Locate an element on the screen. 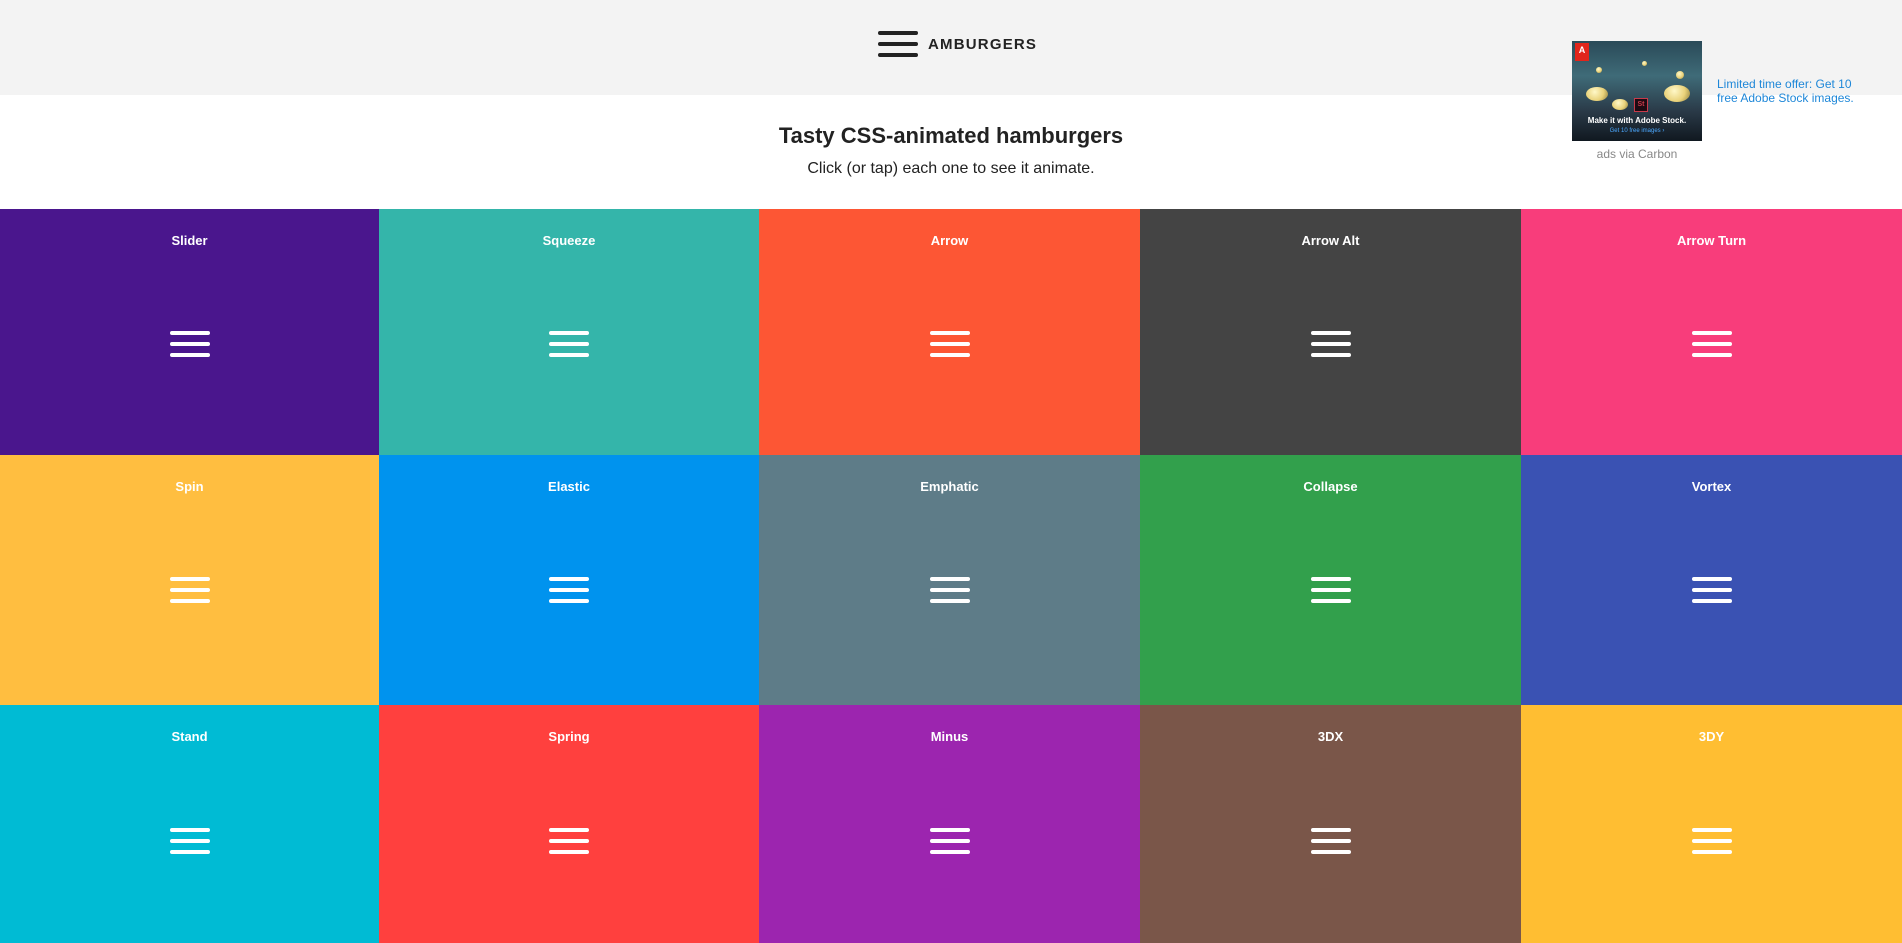 This screenshot has width=1902, height=943. hamburger-tile-vortex: Vortex is located at coordinates (1711, 580).